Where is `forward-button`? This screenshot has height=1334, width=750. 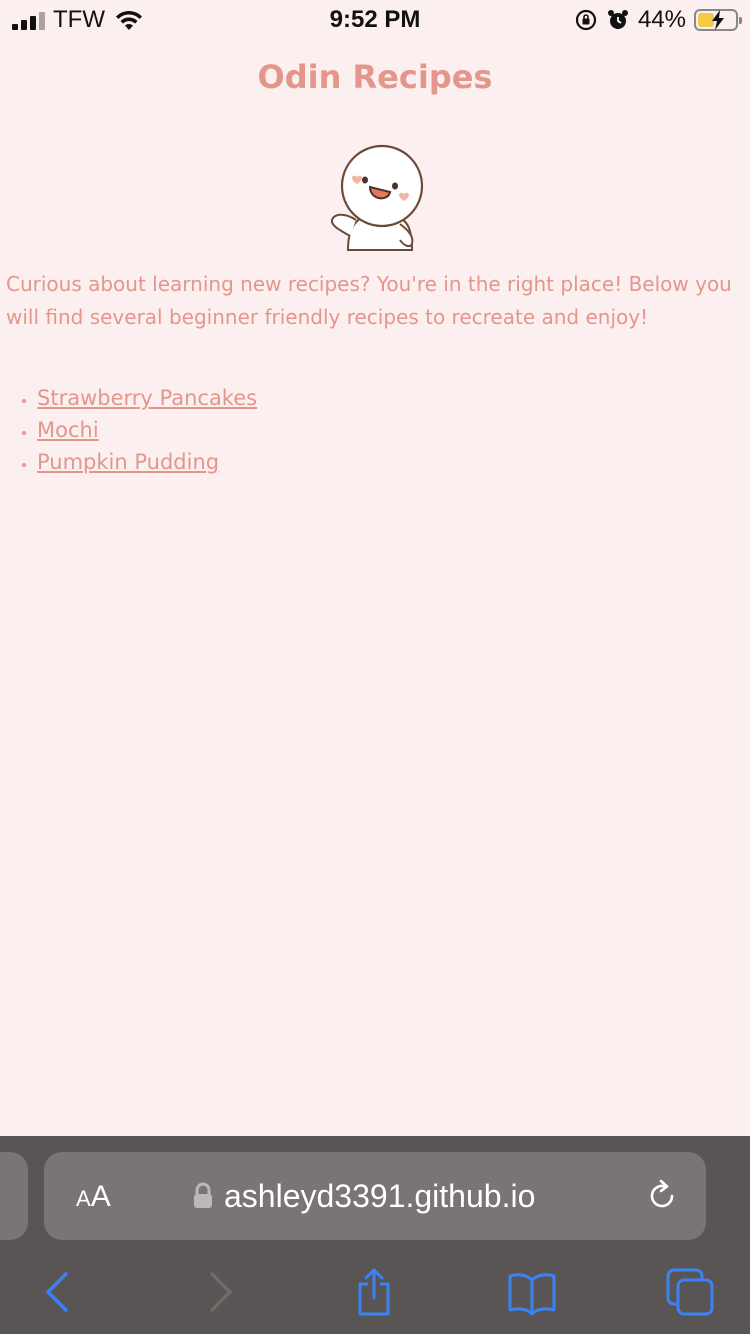
forward-button is located at coordinates (220, 1292).